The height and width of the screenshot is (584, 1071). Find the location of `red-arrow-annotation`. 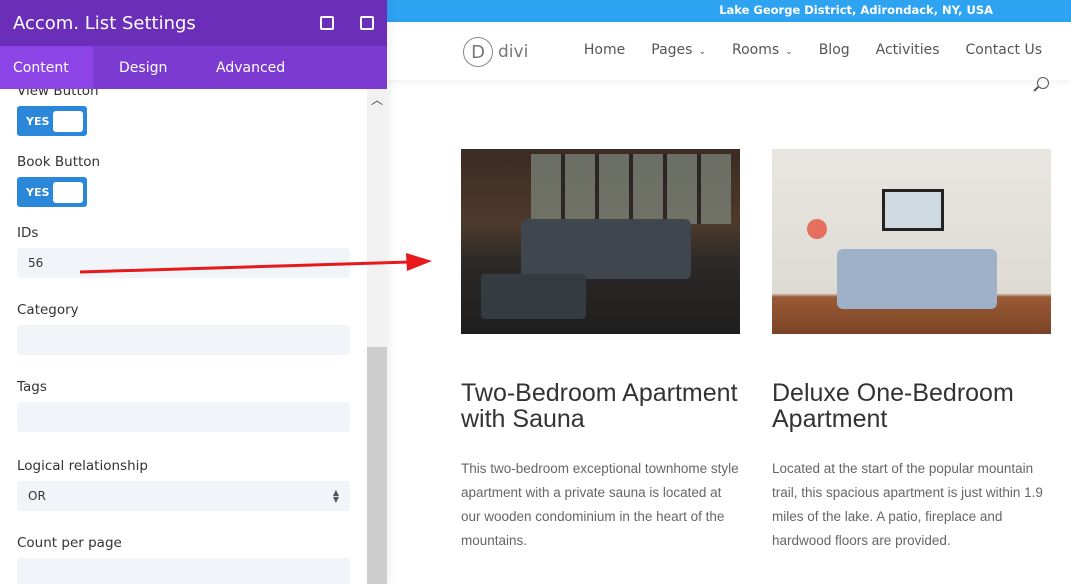

red-arrow-annotation is located at coordinates (255, 263).